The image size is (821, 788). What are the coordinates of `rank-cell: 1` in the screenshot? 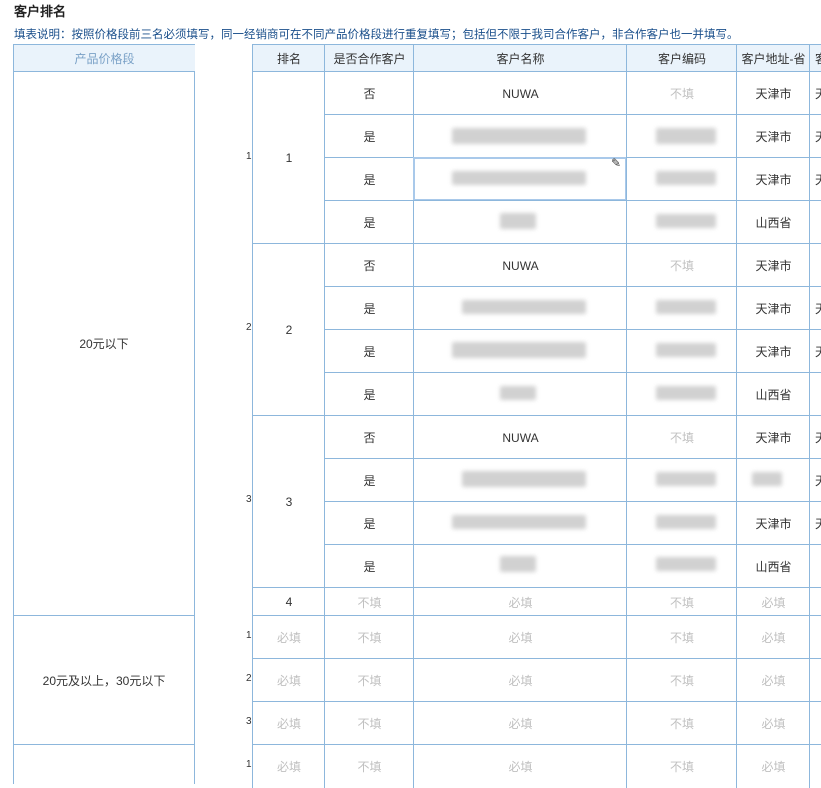 It's located at (288, 157).